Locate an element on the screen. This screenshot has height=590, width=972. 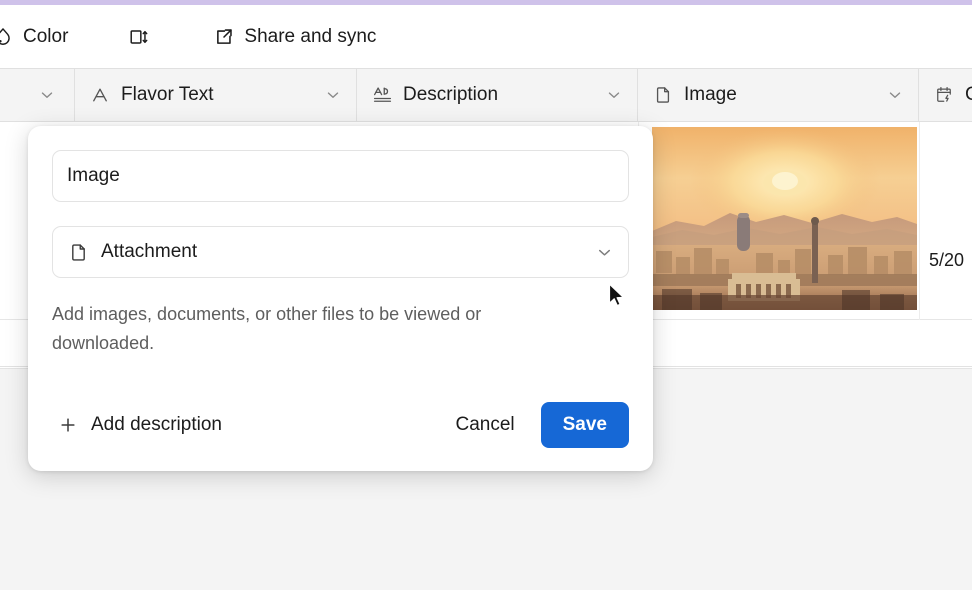
grid-column-label-flavor-text: Flavor Text is located at coordinates (167, 94).